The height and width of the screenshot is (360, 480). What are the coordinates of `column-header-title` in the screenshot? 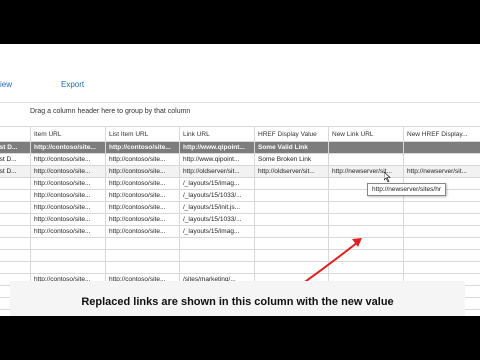 It's located at (15, 134).